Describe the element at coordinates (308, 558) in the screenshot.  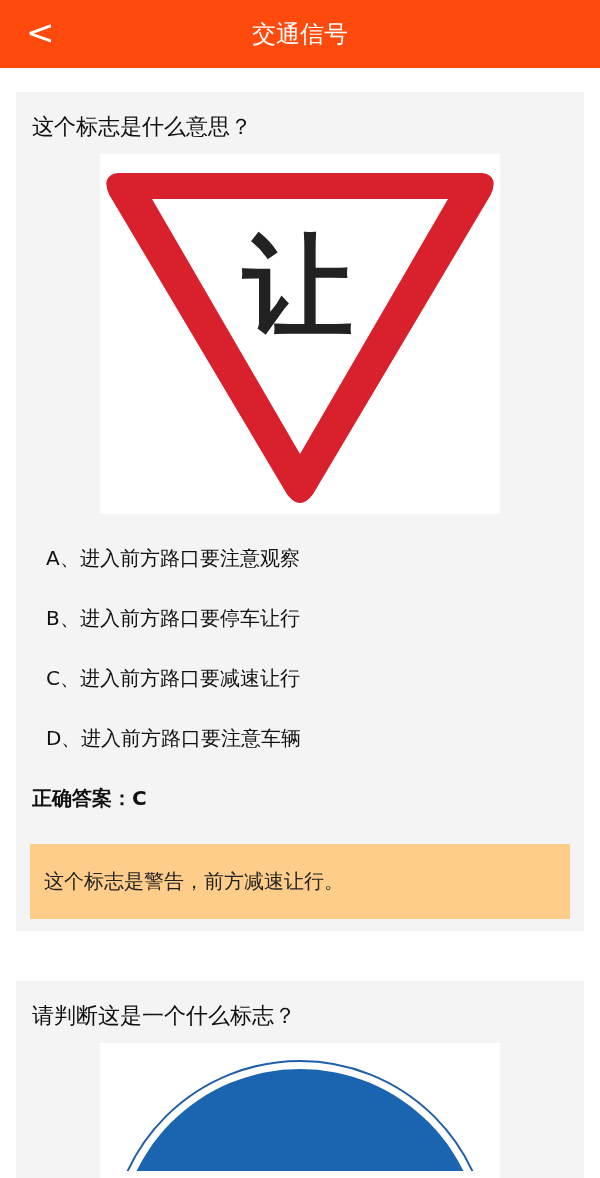
I see `answer-option: A、进入前方路口要注意观察` at that location.